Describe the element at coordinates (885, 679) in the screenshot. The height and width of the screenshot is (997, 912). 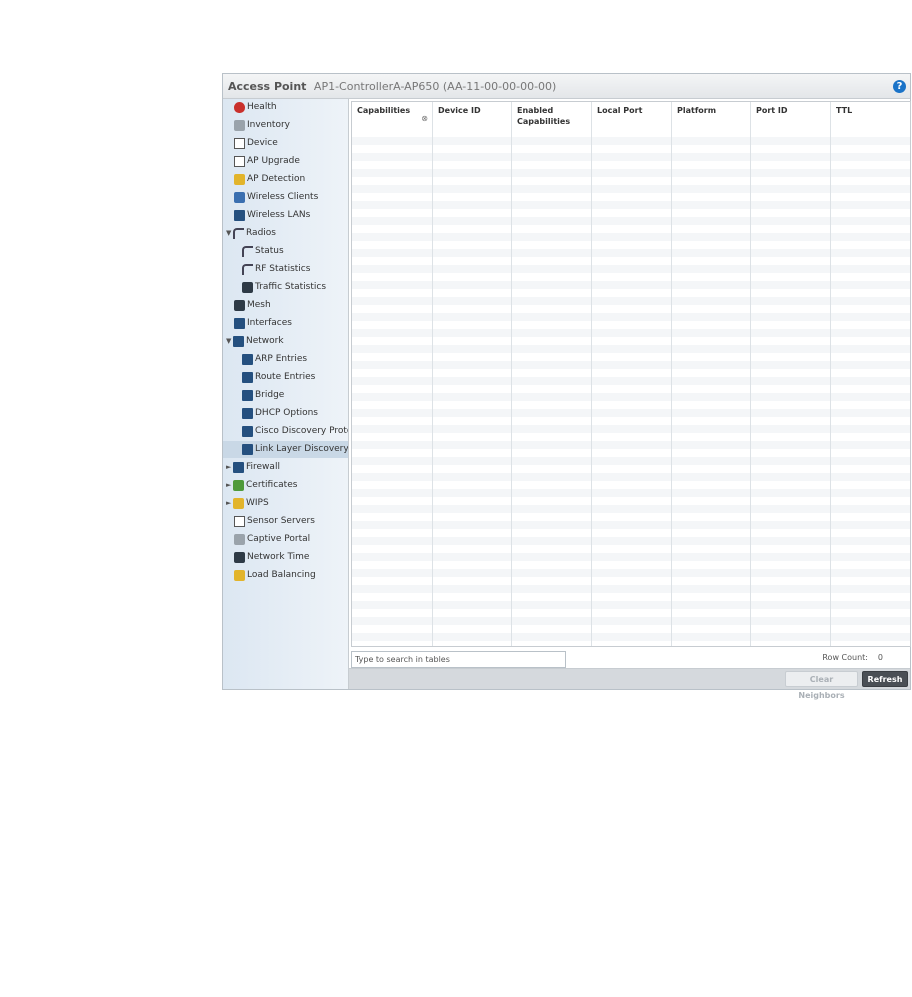
I see `refresh-button: Refresh` at that location.